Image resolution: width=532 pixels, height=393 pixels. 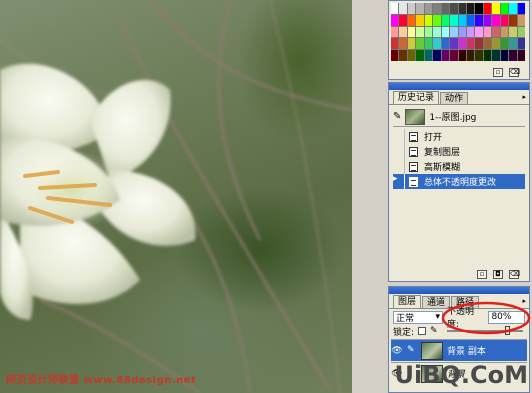 I want to click on layers-titlebar, so click(x=459, y=290).